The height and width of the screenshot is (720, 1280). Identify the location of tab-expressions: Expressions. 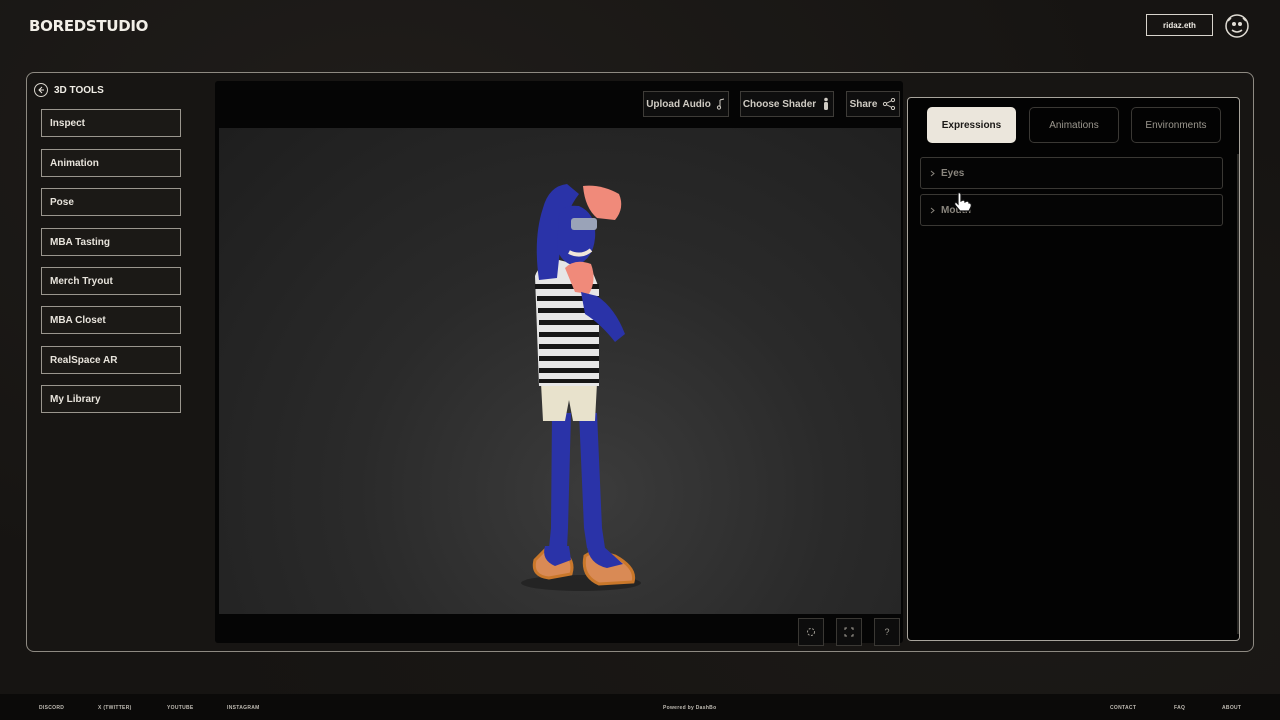
(971, 125).